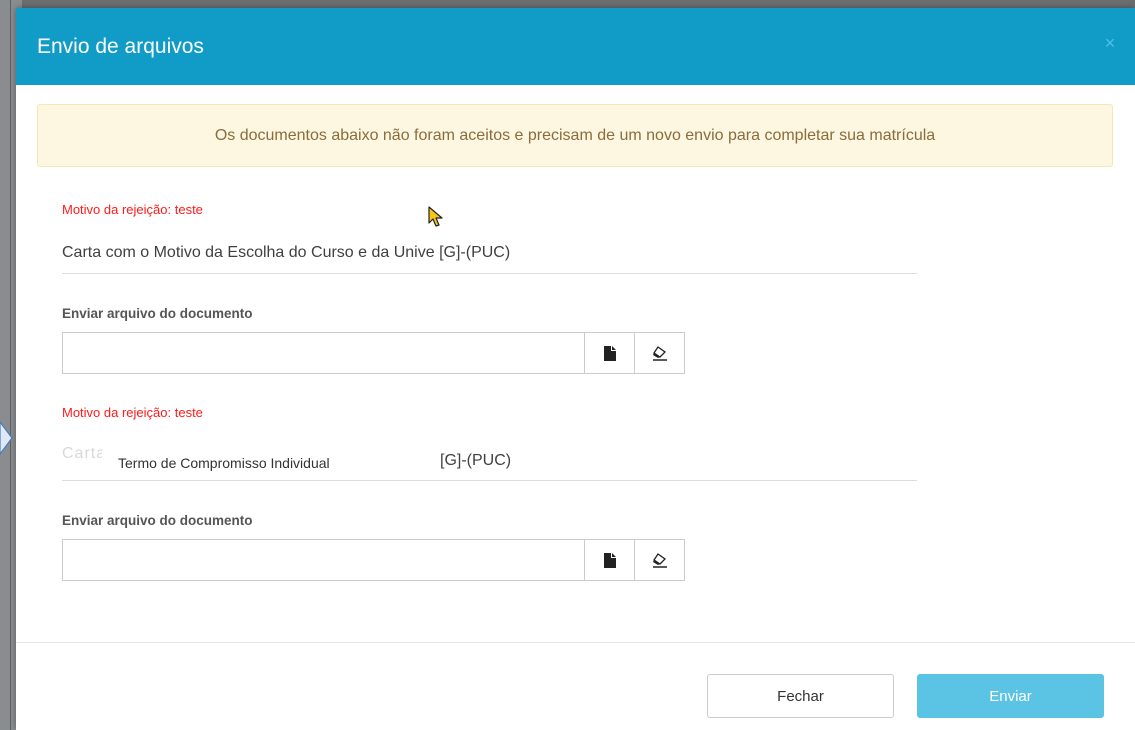  Describe the element at coordinates (800, 696) in the screenshot. I see `close-button: Fechar` at that location.